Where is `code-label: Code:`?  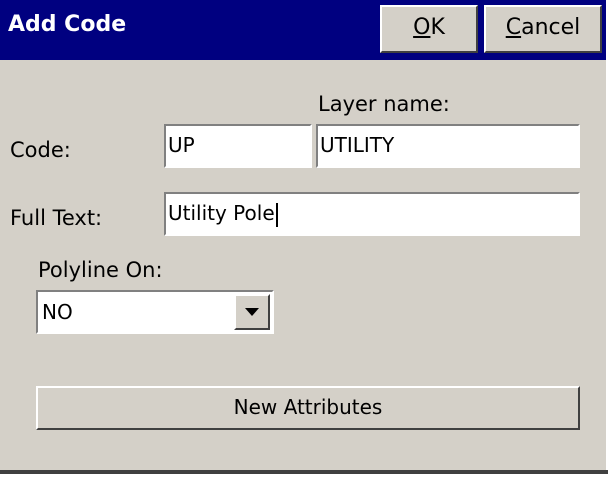 code-label: Code: is located at coordinates (40, 150).